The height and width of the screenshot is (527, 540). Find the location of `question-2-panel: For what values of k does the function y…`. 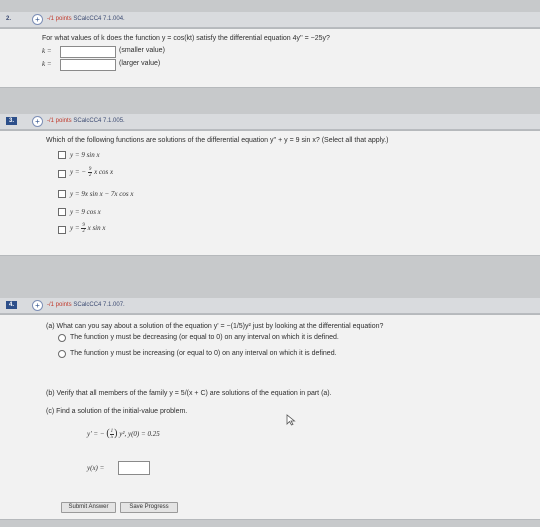

question-2-panel: For what values of k does the function y… is located at coordinates (270, 58).